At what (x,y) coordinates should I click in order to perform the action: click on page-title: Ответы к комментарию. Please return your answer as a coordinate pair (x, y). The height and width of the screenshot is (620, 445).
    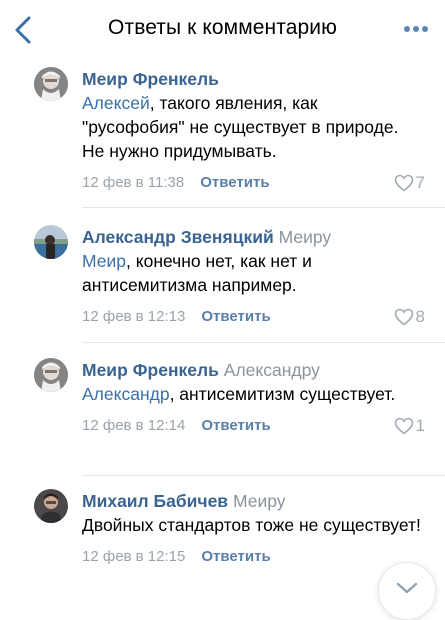
    Looking at the image, I should click on (222, 27).